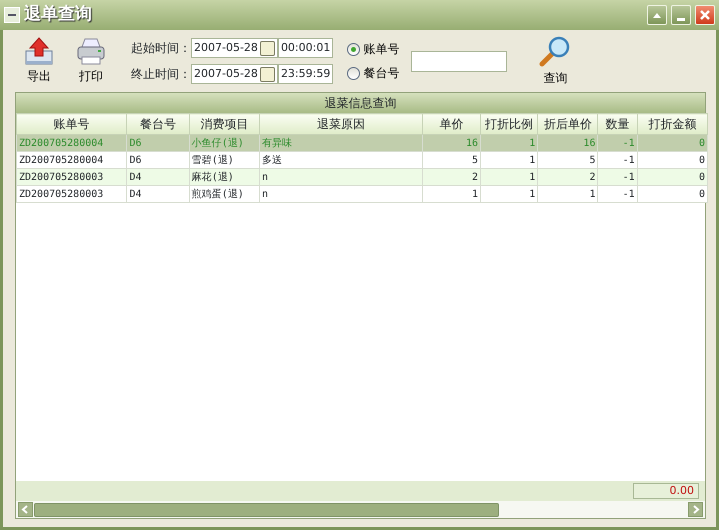  I want to click on menu-icon, so click(12, 15).